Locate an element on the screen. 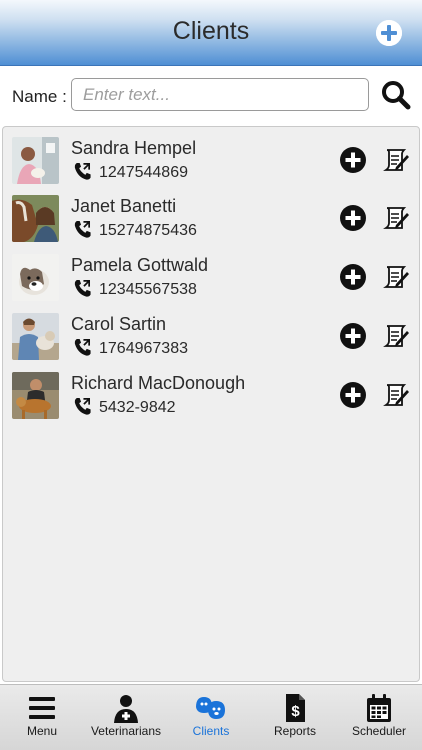  page-title: Clients is located at coordinates (211, 31).